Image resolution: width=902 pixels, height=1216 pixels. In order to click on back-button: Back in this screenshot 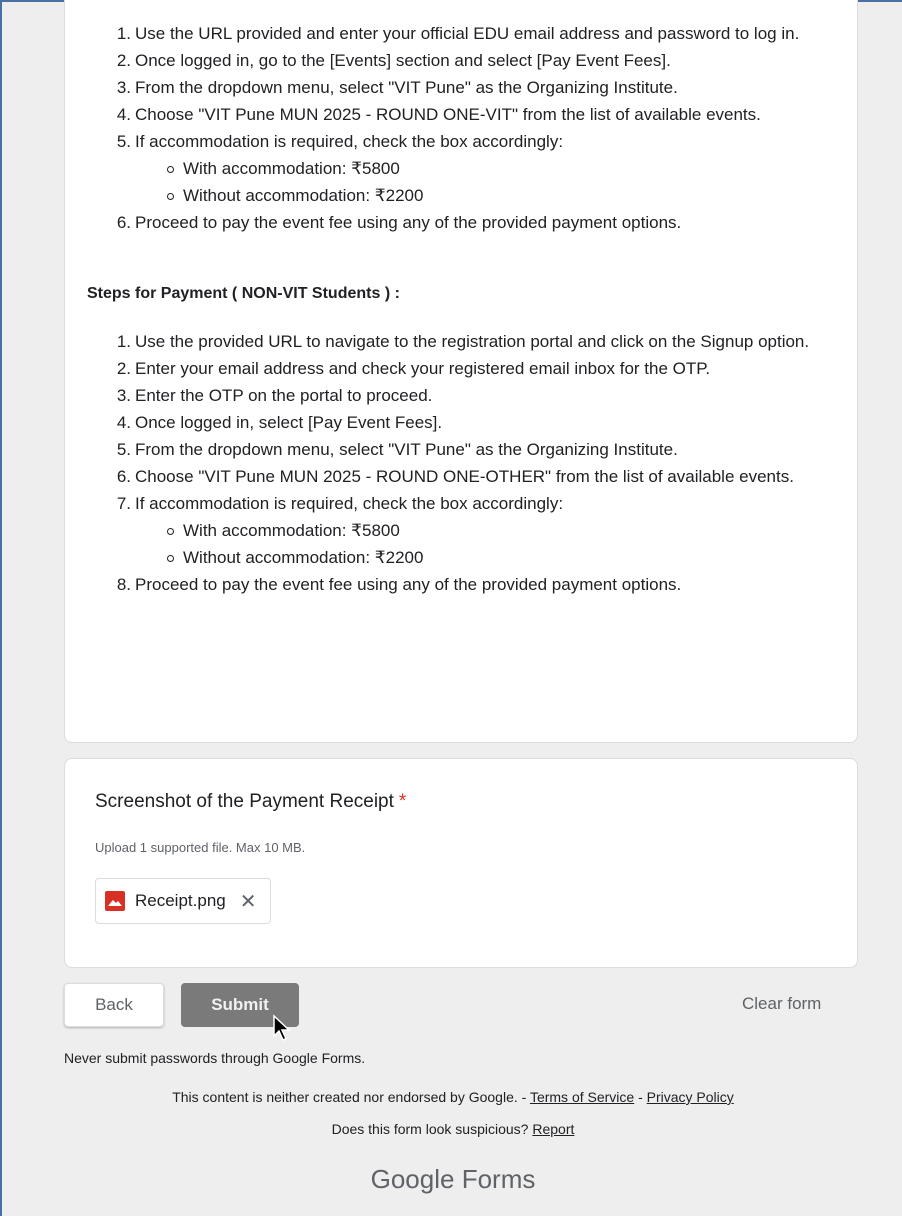, I will do `click(114, 1005)`.